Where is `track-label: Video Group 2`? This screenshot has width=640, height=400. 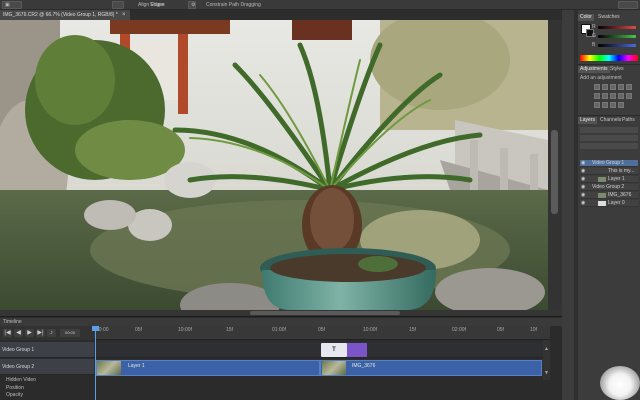
track-label: Video Group 2 is located at coordinates (18, 367).